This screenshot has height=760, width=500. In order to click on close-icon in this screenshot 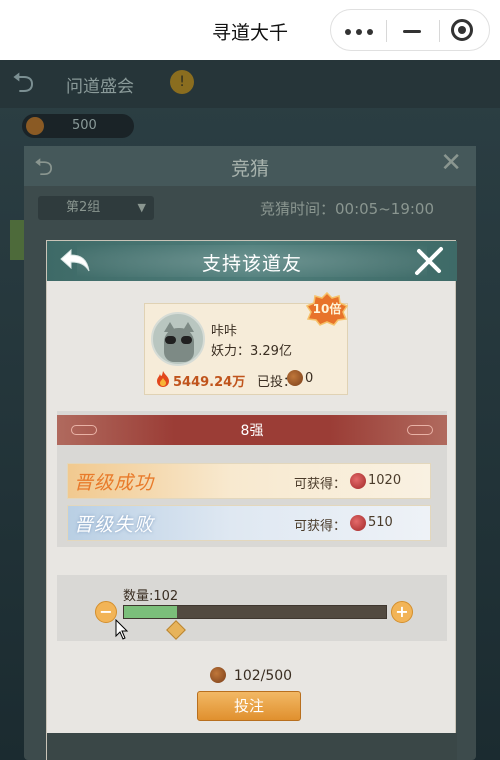, I will do `click(429, 261)`.